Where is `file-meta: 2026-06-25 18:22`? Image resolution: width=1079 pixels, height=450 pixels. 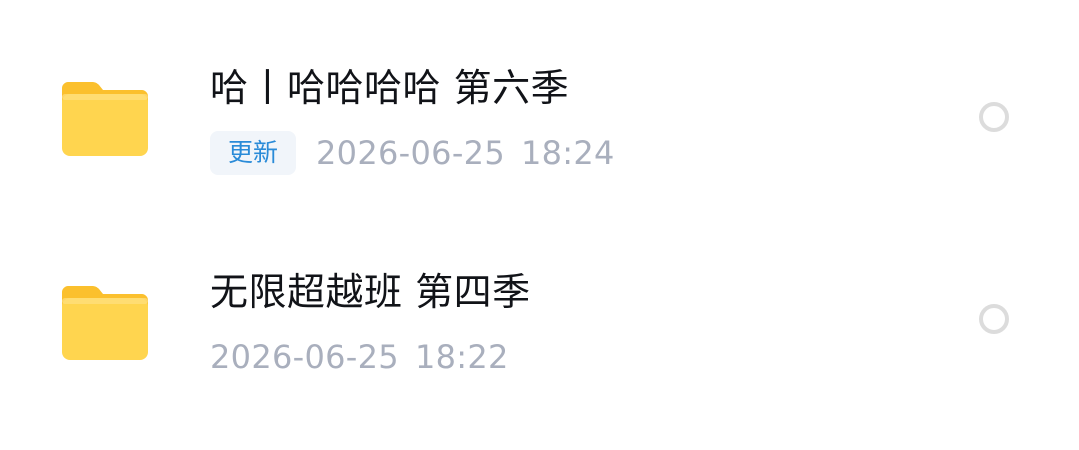
file-meta: 2026-06-25 18:22 is located at coordinates (359, 357).